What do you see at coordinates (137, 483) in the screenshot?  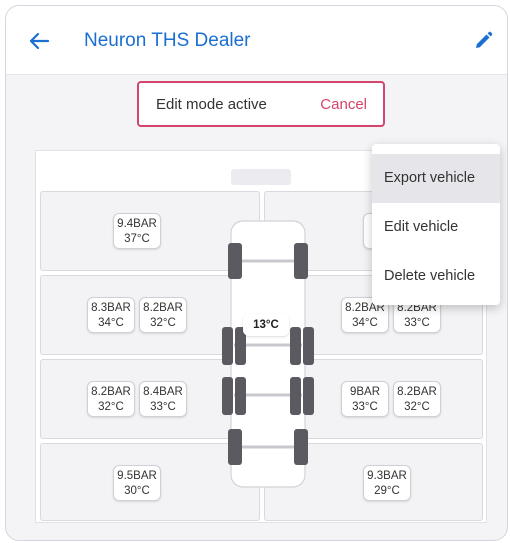 I see `tire-reading: 9.5BAR 30°C` at bounding box center [137, 483].